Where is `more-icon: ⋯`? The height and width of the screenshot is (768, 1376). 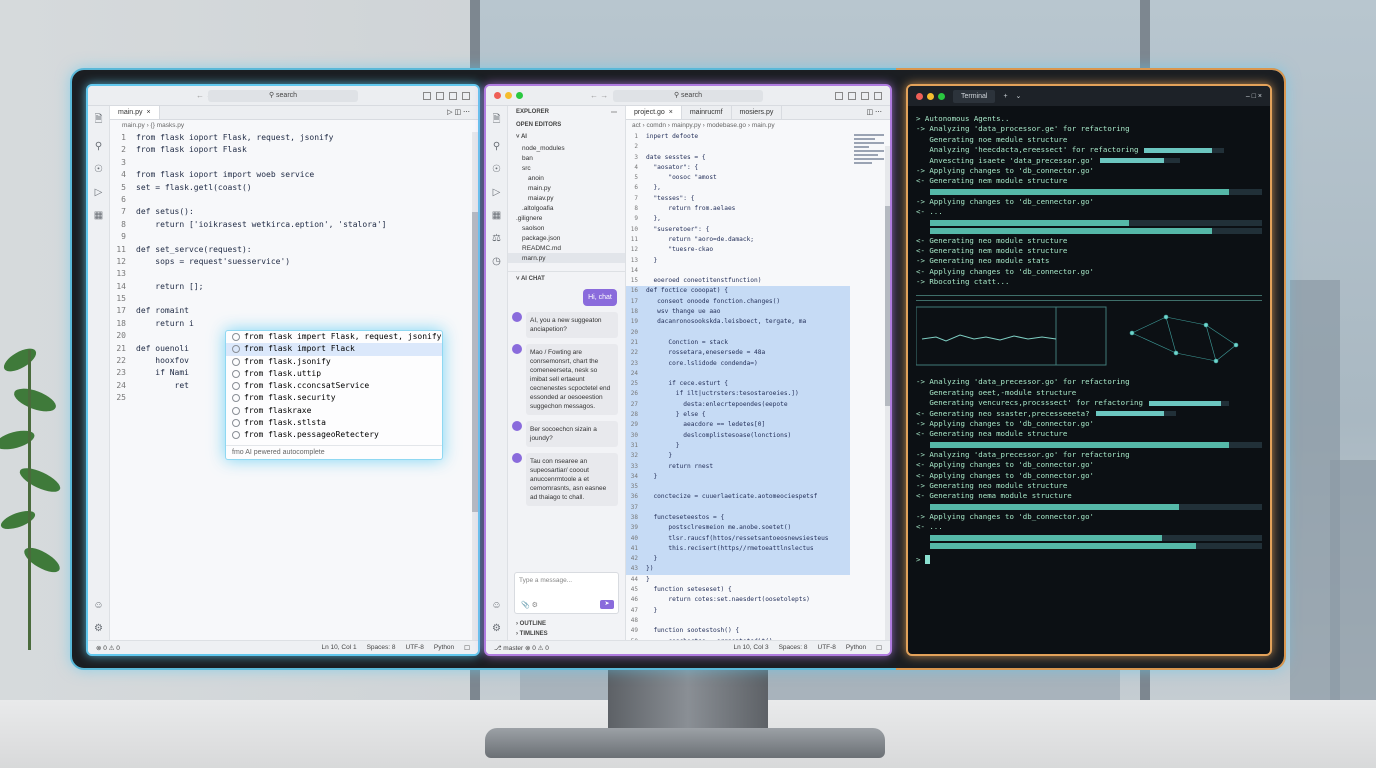
more-icon: ⋯ is located at coordinates (614, 112).